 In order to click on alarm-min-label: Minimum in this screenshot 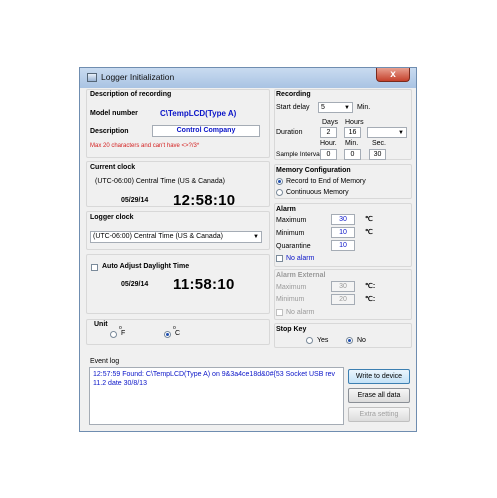, I will do `click(290, 233)`.